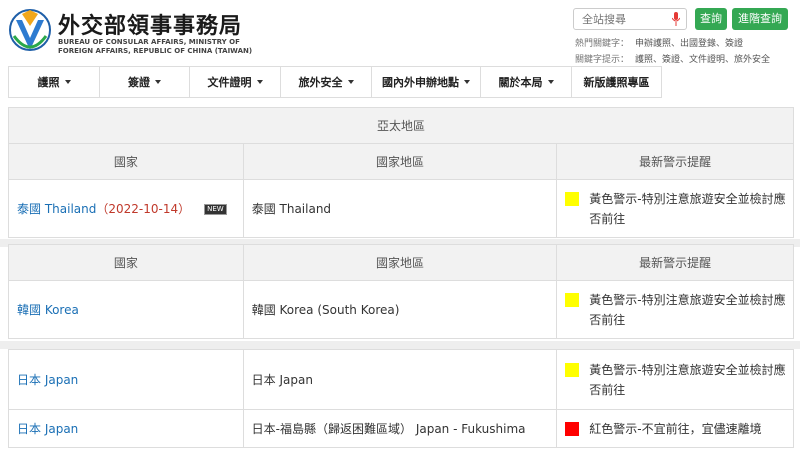 The image size is (800, 449). I want to click on area-cell: 日本-福島縣（歸返困難區域） Japan - Fukushima, so click(400, 428).